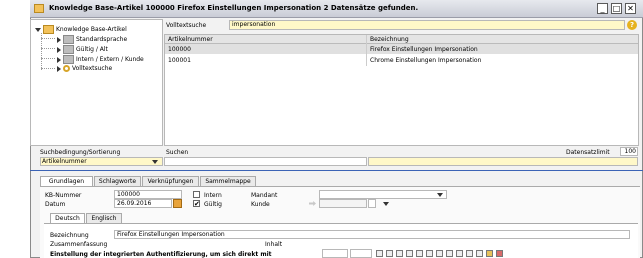 Image resolution: width=643 pixels, height=258 pixels. I want to click on name-field: Firefox Einstellungen Impersonation, so click(372, 234).